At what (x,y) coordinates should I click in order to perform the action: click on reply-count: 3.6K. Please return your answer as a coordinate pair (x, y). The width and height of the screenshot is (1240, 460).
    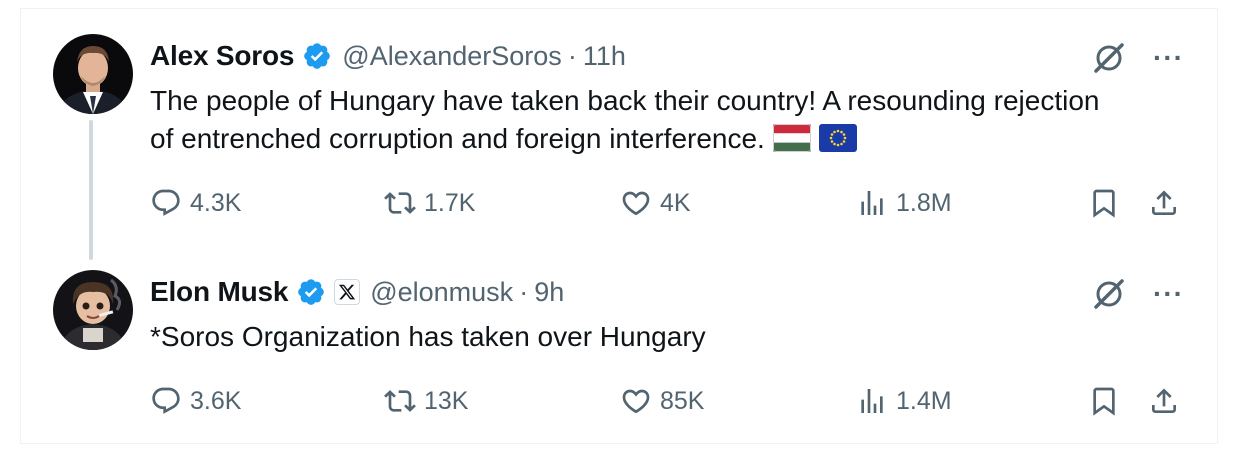
    Looking at the image, I should click on (216, 400).